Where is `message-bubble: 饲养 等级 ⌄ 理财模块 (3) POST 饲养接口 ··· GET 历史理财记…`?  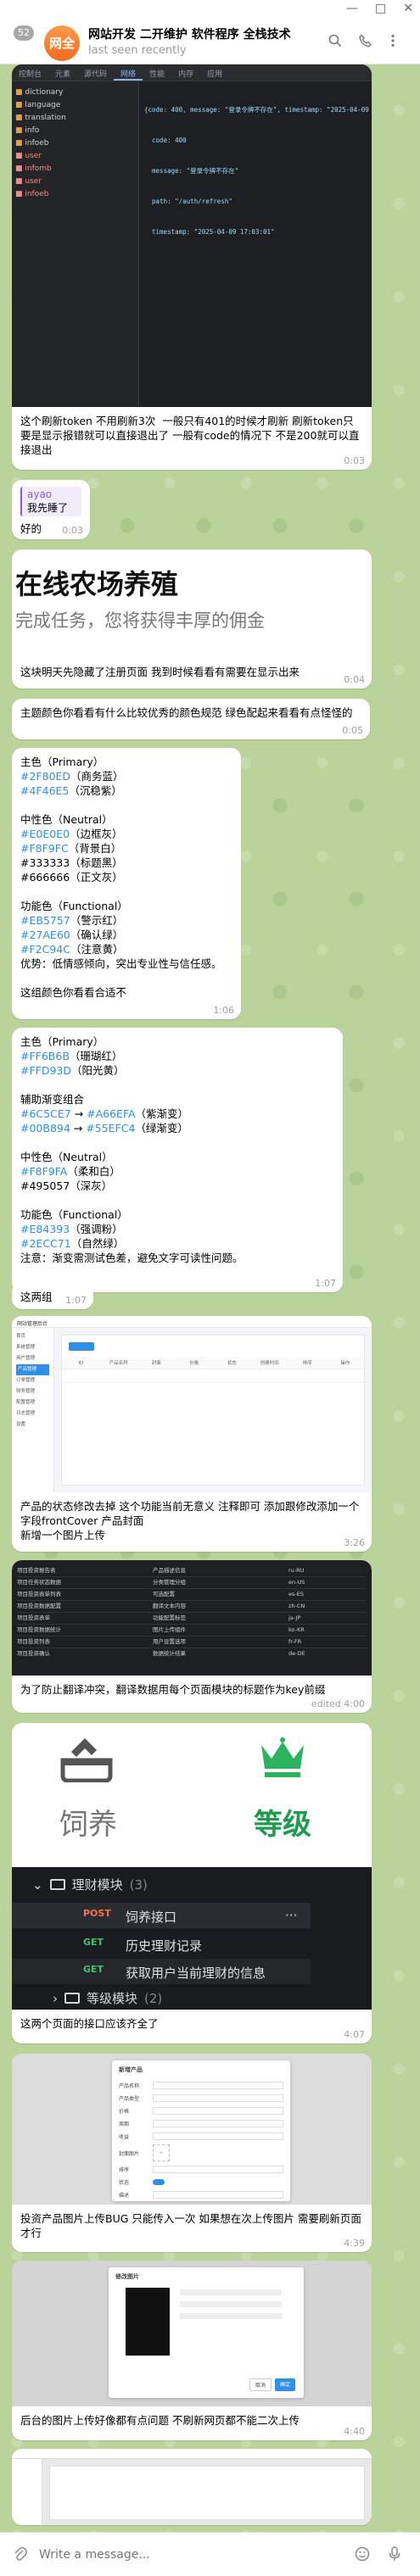
message-bubble: 饲养 等级 ⌄ 理财模块 (3) POST 饲养接口 ··· GET 历史理财记… is located at coordinates (192, 1883).